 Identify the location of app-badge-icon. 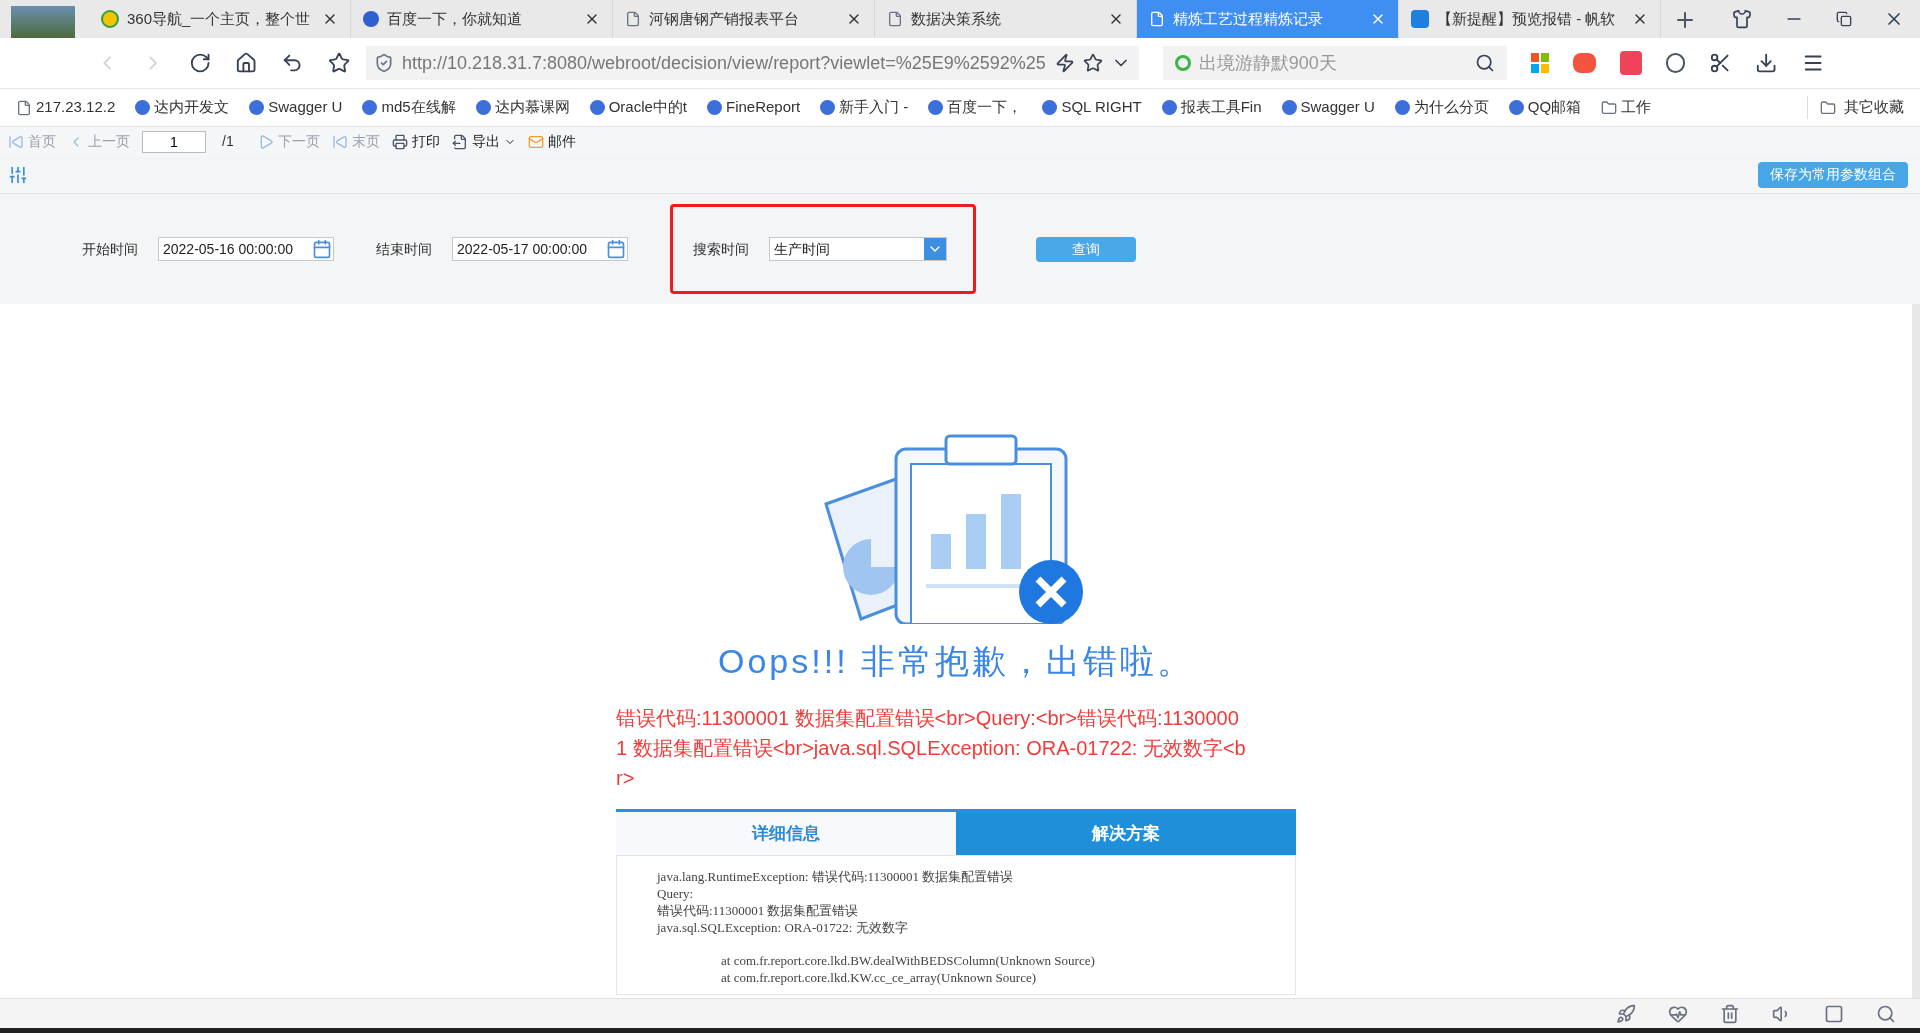
(1631, 63).